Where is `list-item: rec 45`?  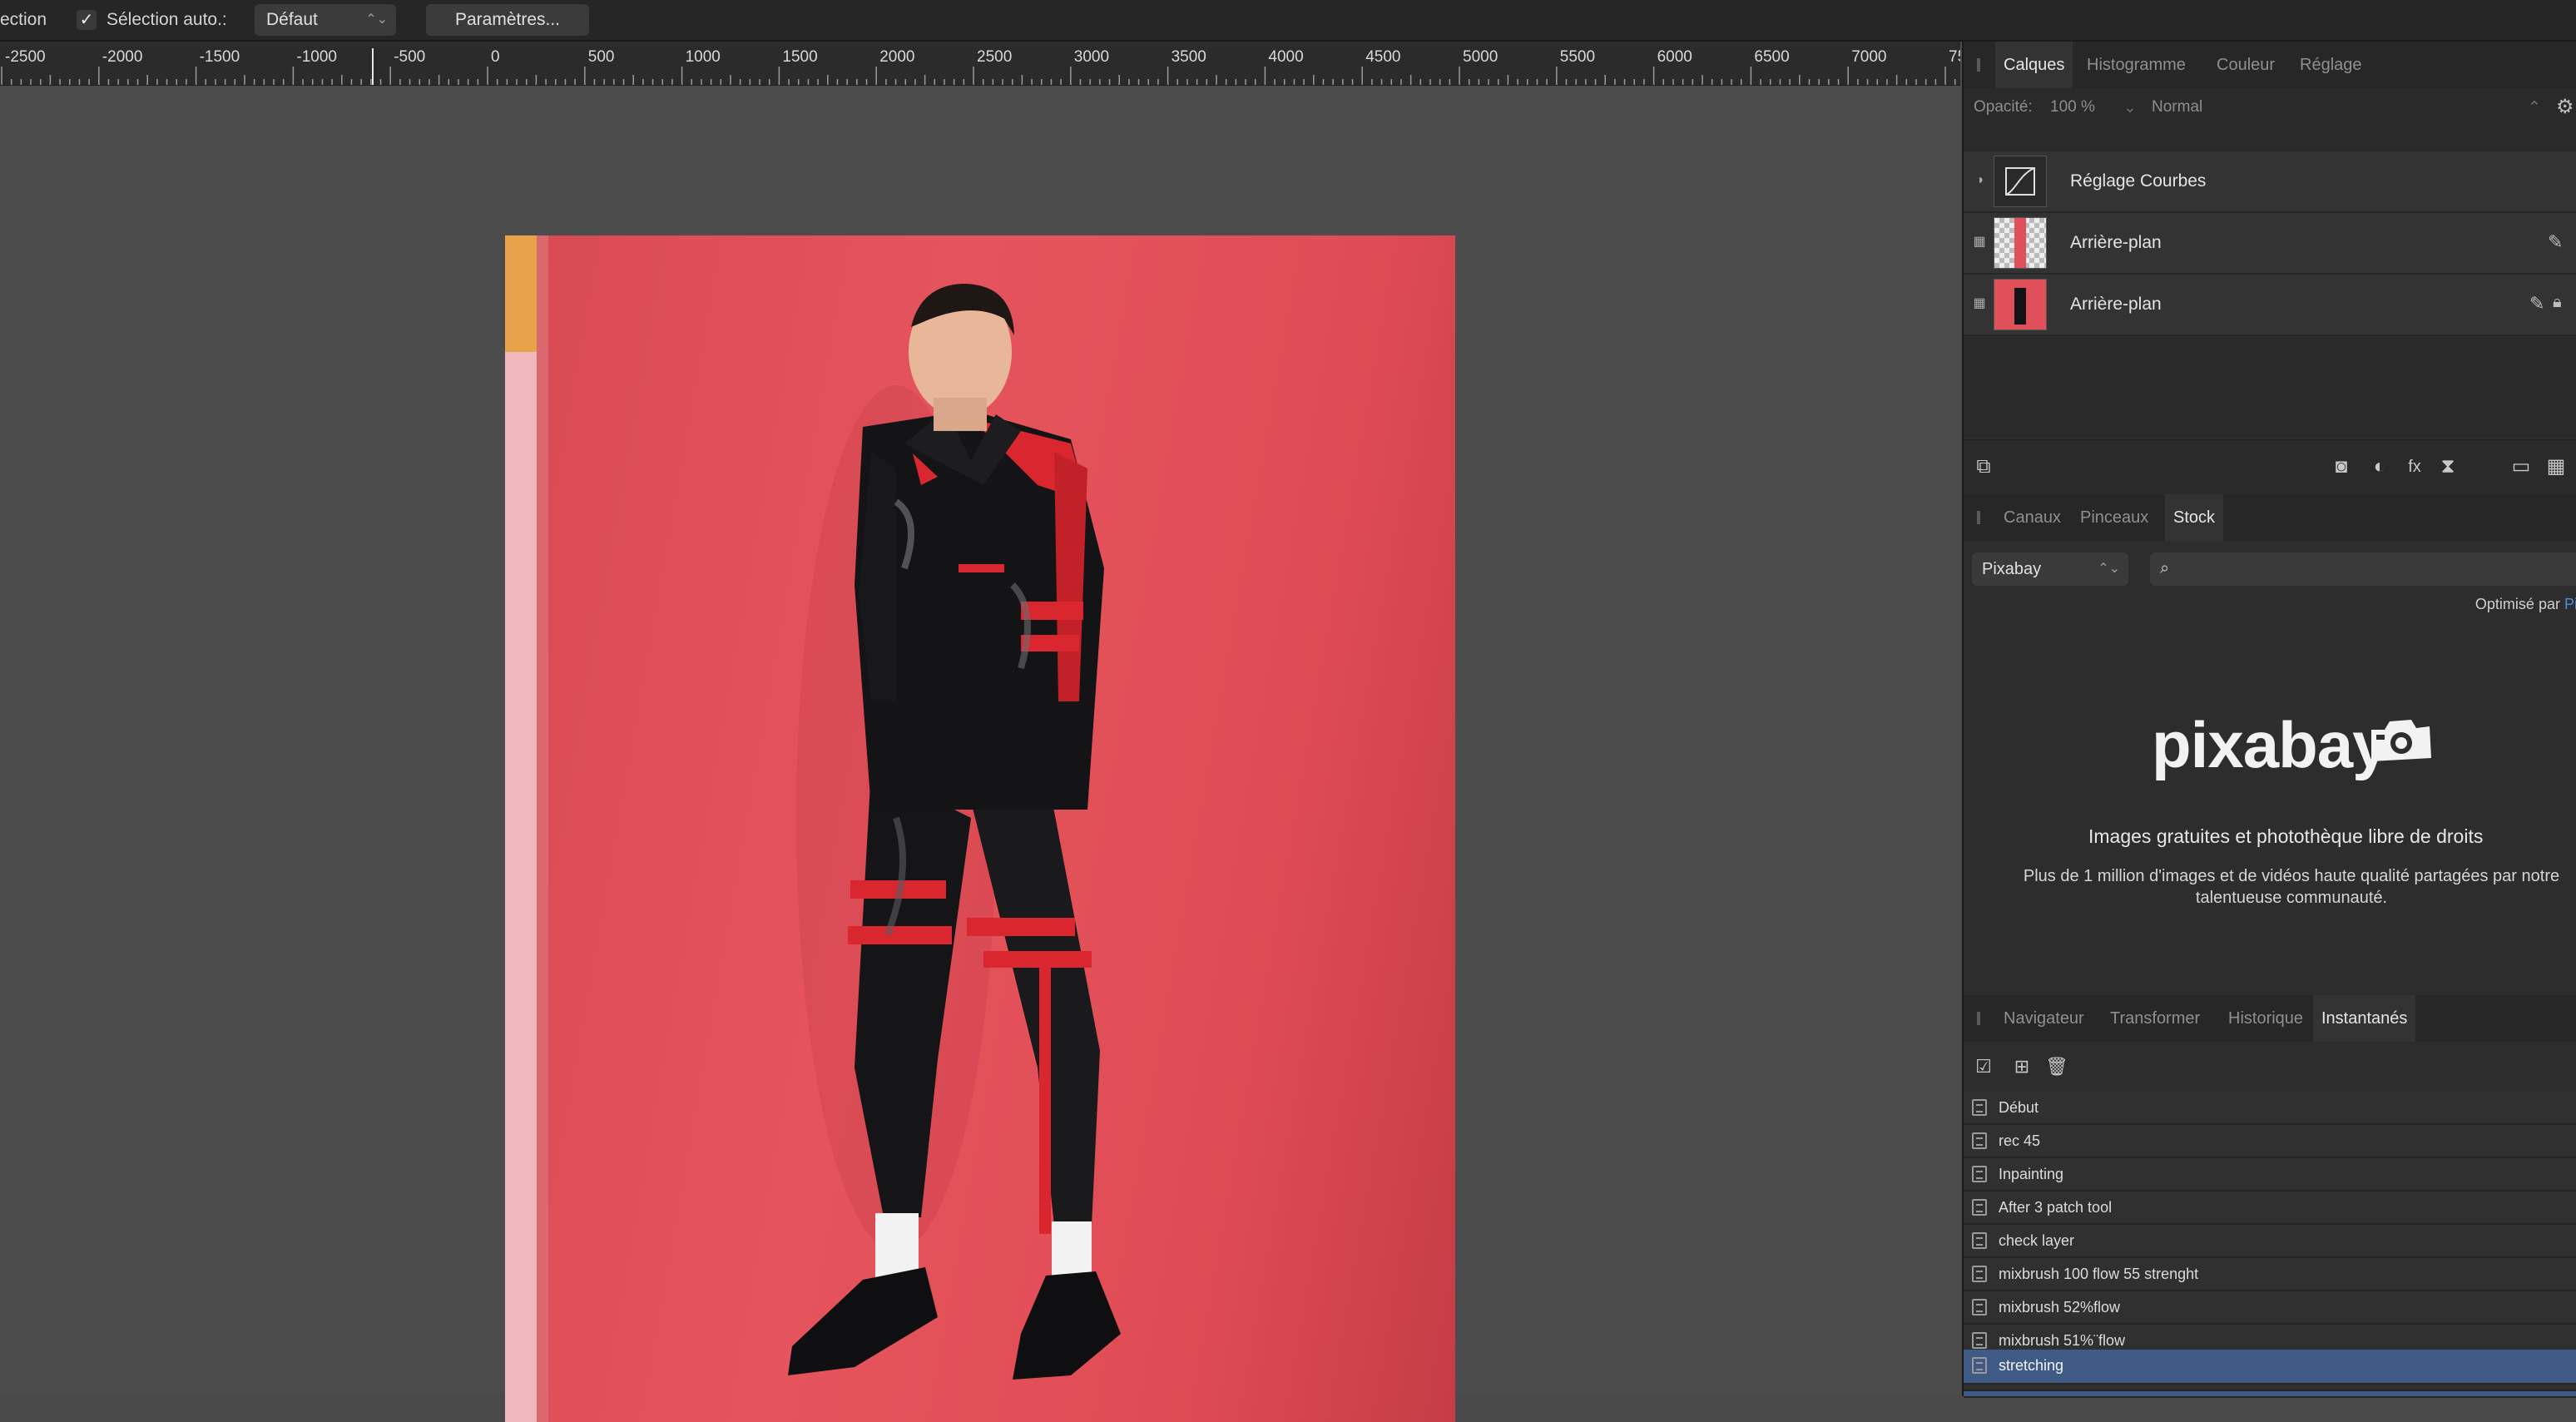 list-item: rec 45 is located at coordinates (2270, 1141).